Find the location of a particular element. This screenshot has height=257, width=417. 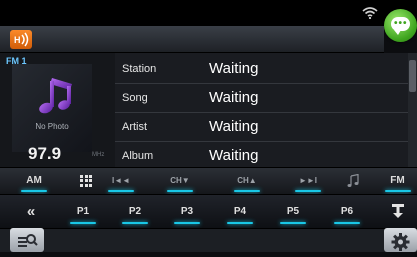

info-row-song: Song Waiting is located at coordinates (261, 98).